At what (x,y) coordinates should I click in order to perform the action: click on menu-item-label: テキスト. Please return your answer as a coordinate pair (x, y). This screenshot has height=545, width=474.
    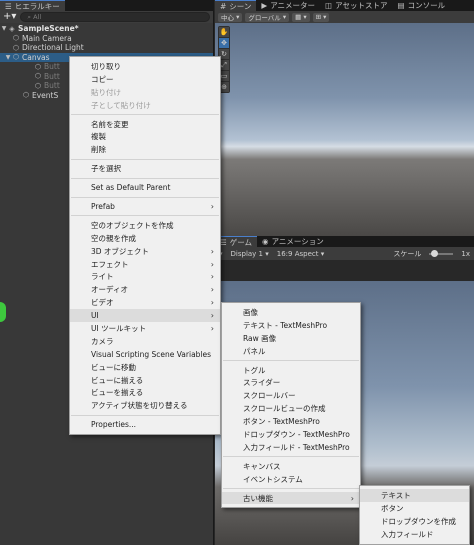
    Looking at the image, I should click on (396, 495).